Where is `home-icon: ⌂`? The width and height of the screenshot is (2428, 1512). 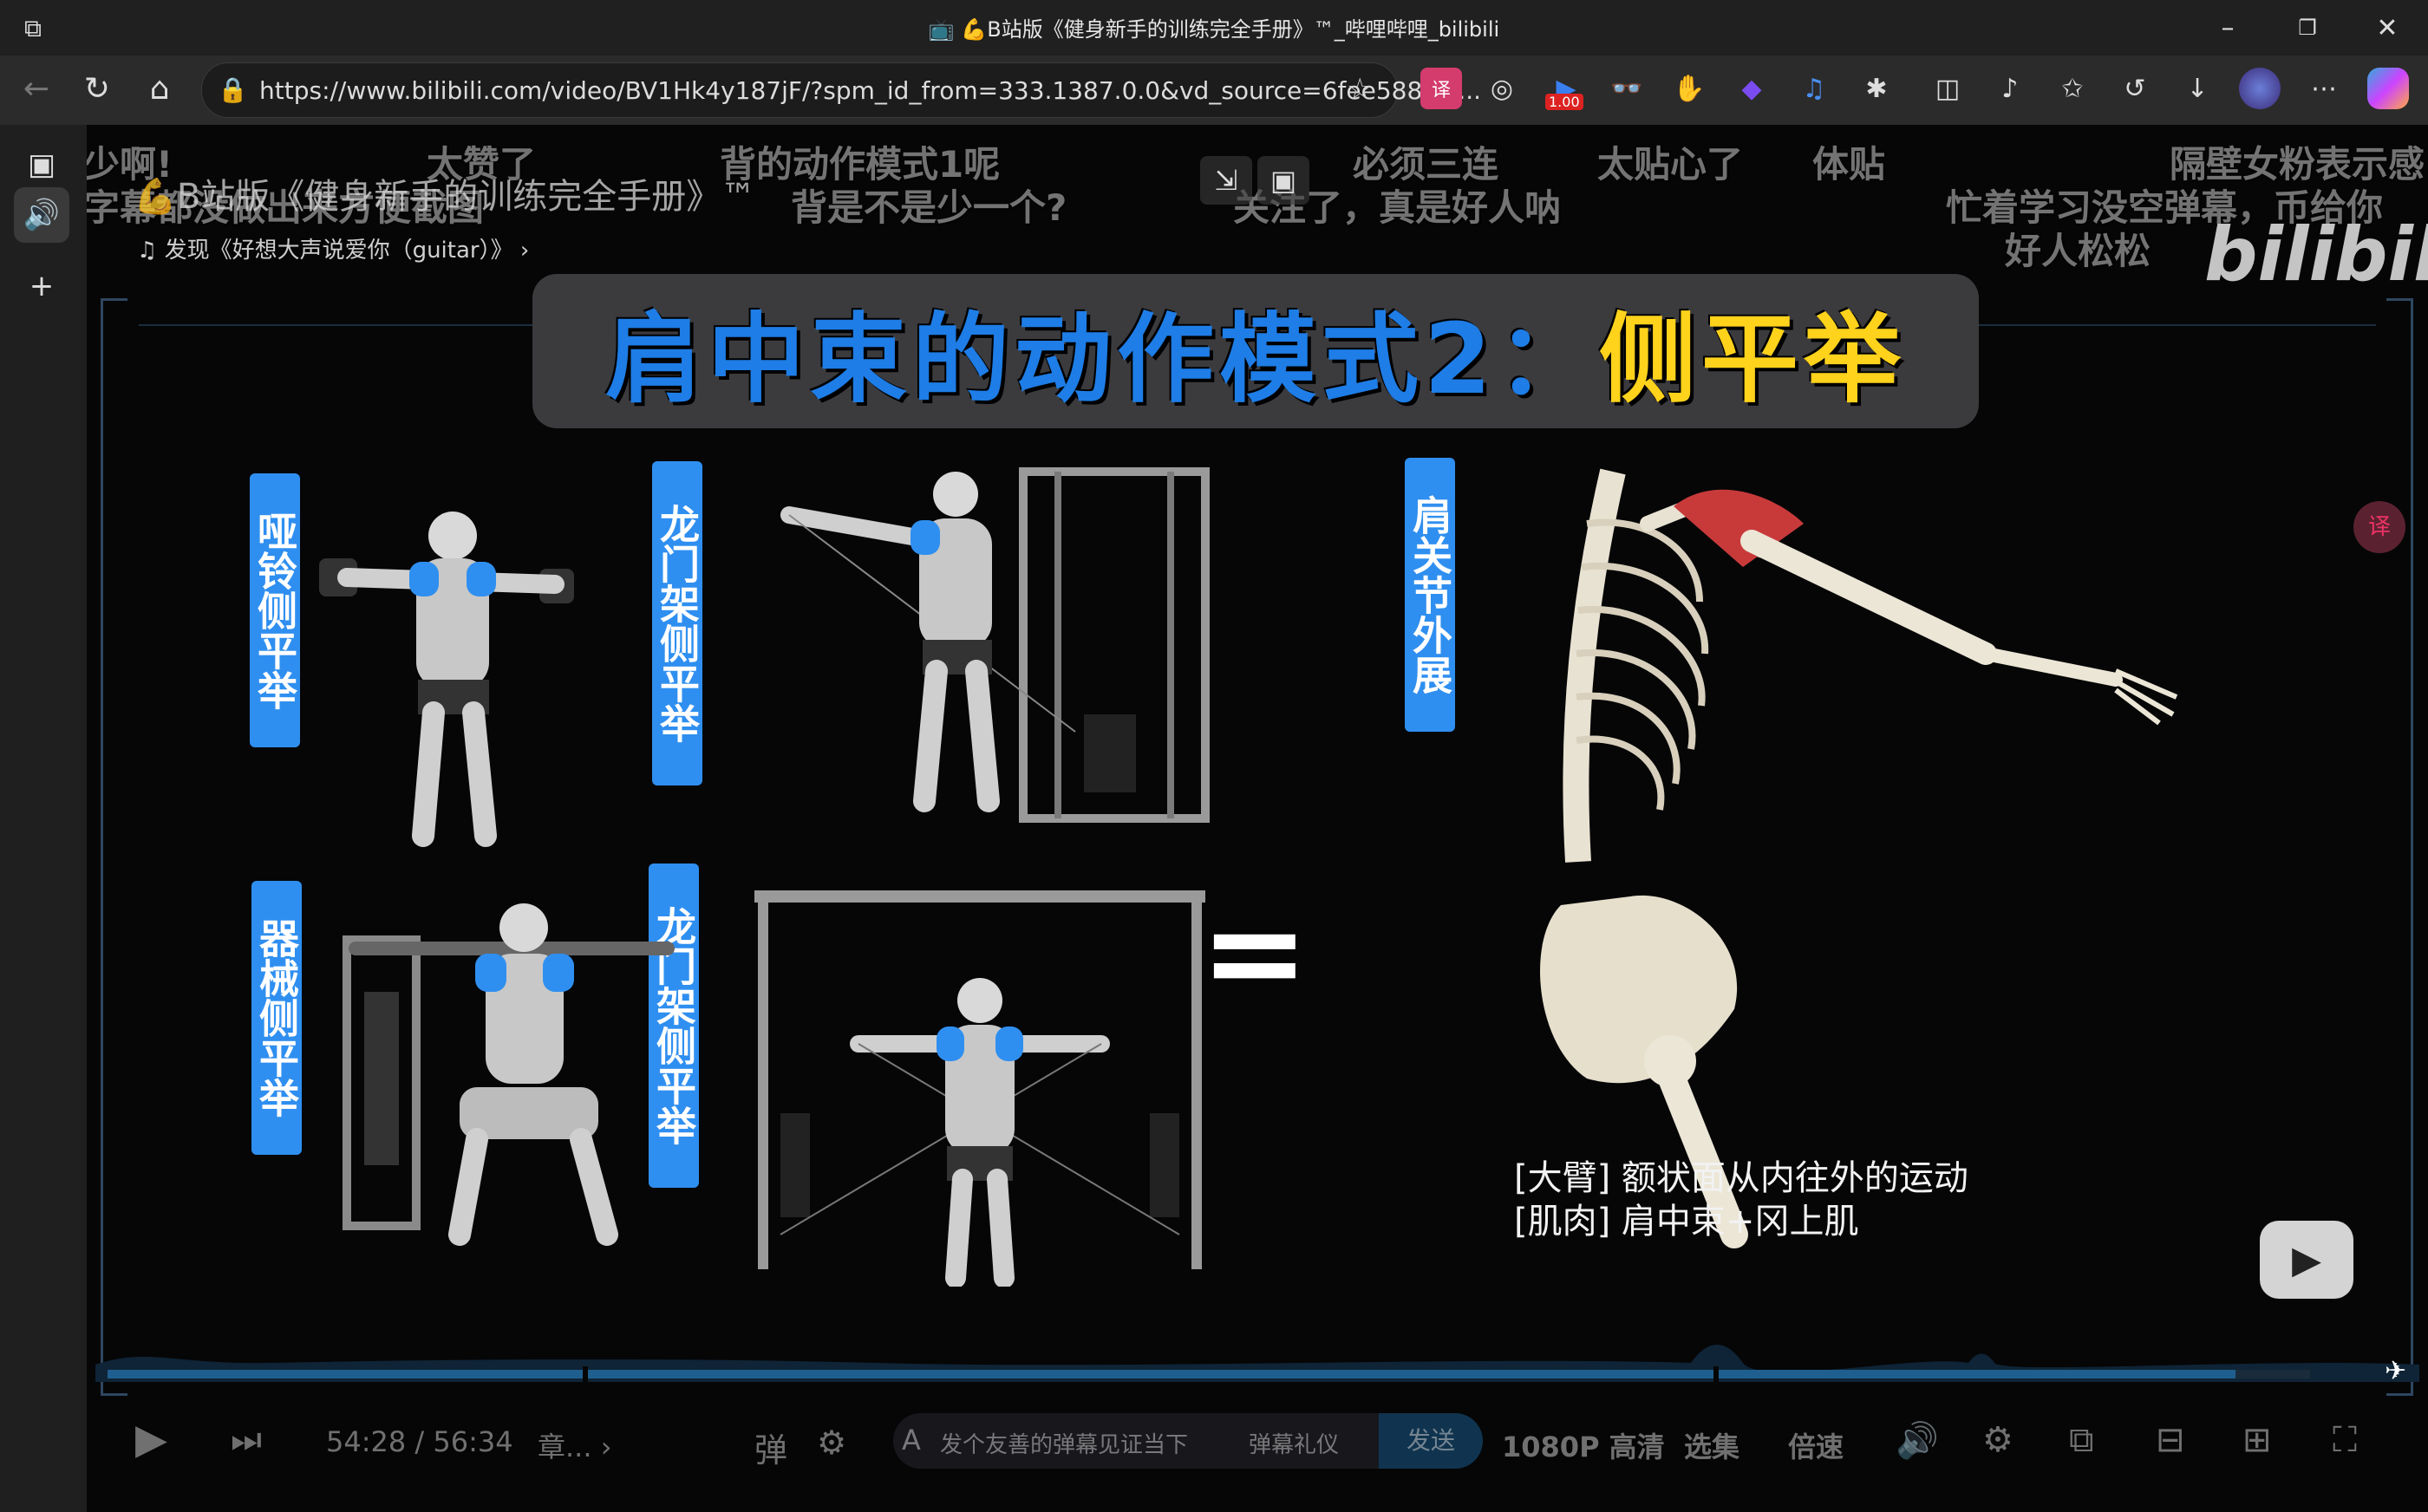 home-icon: ⌂ is located at coordinates (159, 89).